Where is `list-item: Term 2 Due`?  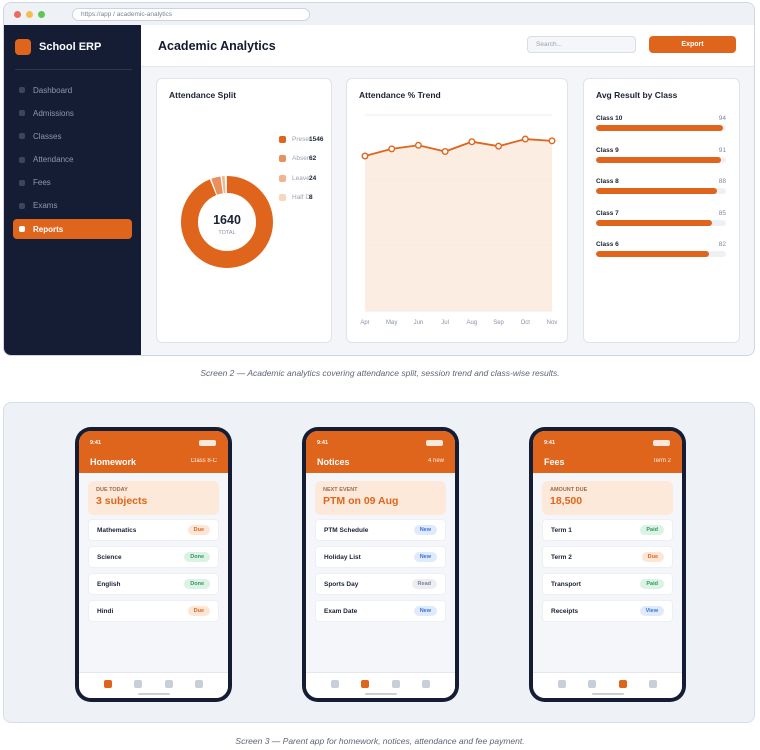 list-item: Term 2 Due is located at coordinates (607, 557).